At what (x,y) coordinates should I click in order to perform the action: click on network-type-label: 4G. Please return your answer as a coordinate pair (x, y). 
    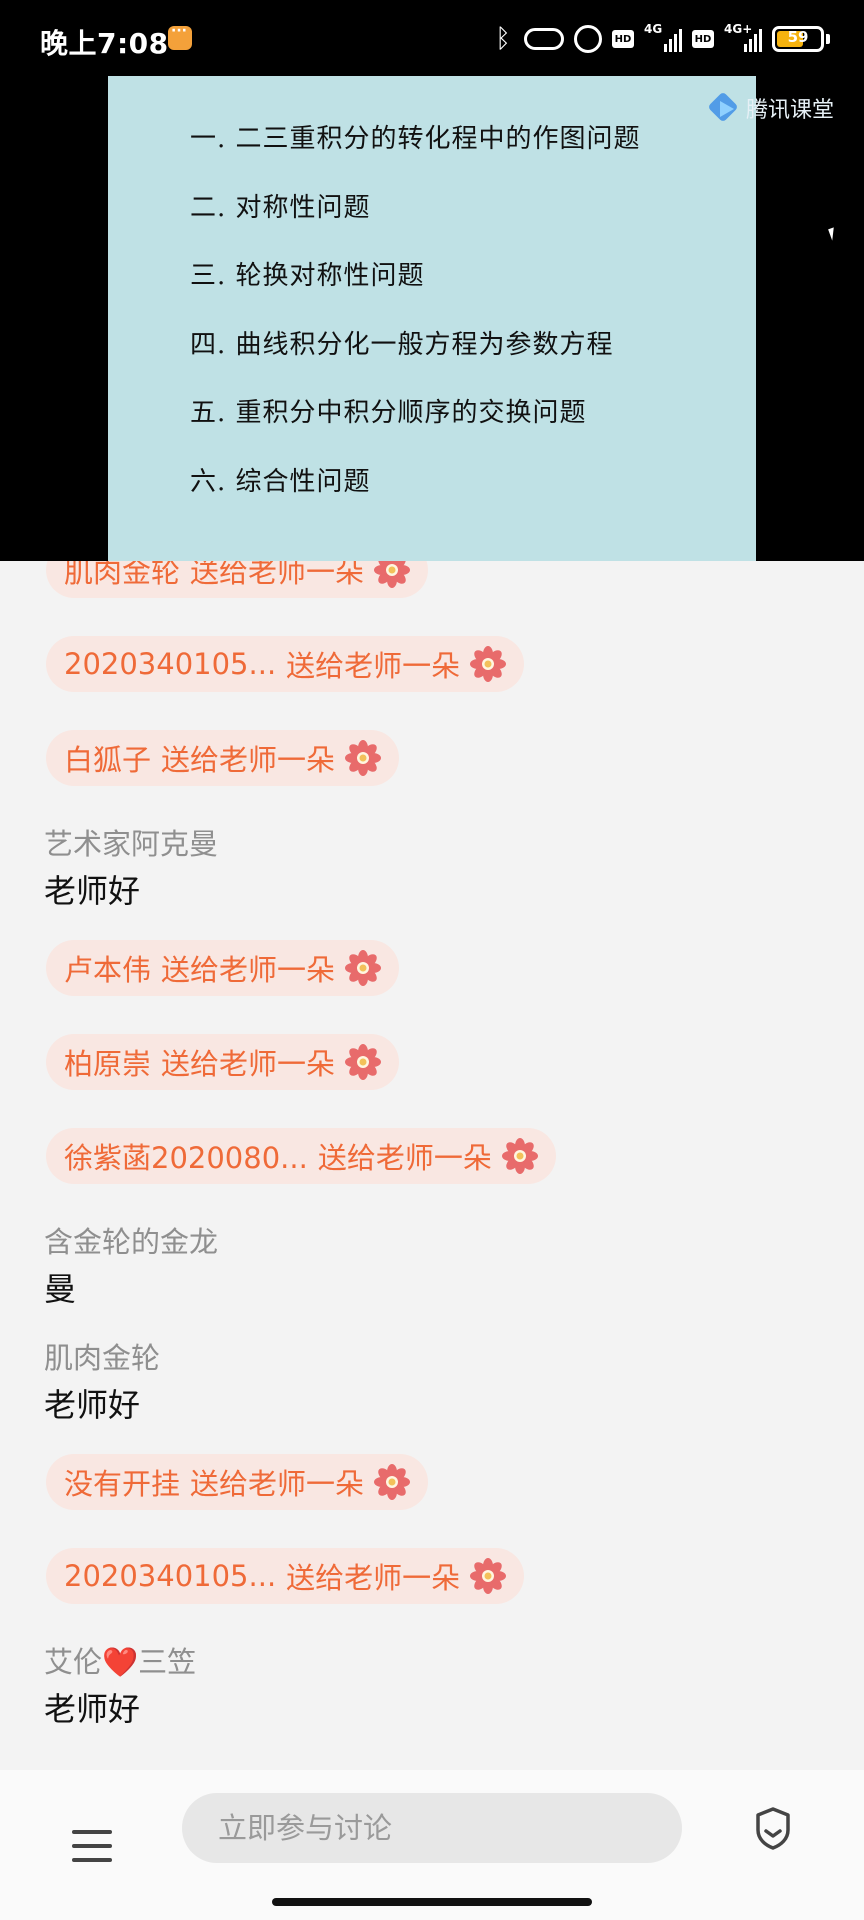
    Looking at the image, I should click on (653, 29).